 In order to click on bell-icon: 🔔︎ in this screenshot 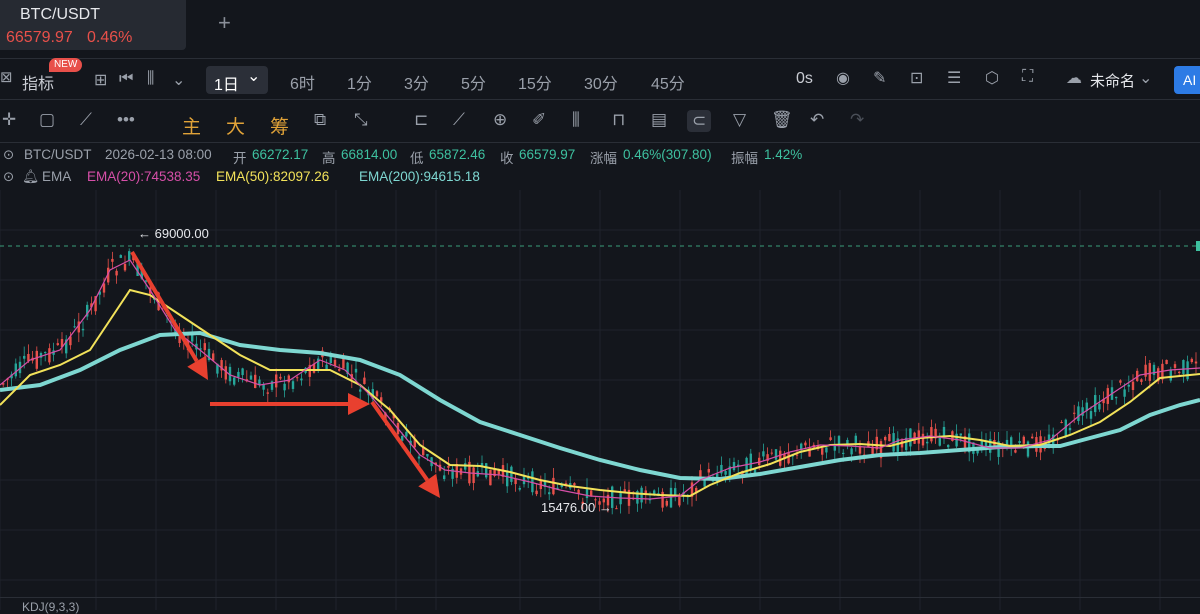, I will do `click(30, 177)`.